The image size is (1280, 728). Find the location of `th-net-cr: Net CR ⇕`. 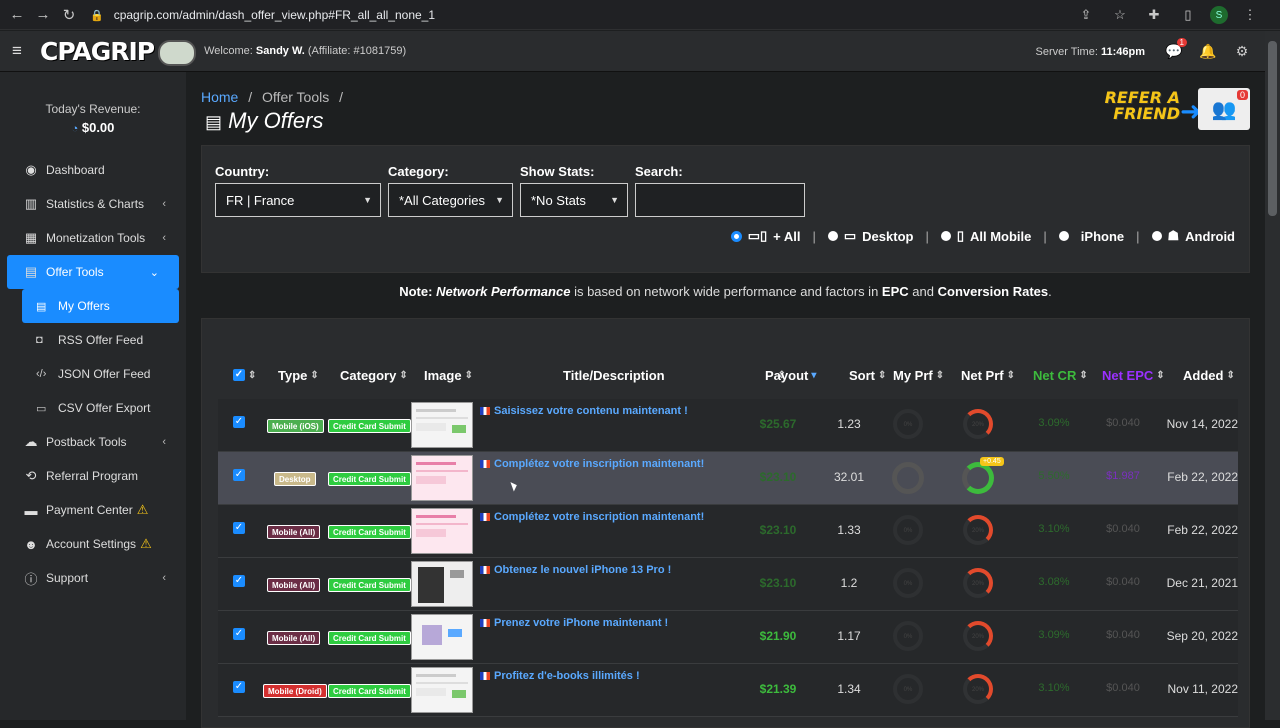

th-net-cr: Net CR ⇕ is located at coordinates (1060, 375).